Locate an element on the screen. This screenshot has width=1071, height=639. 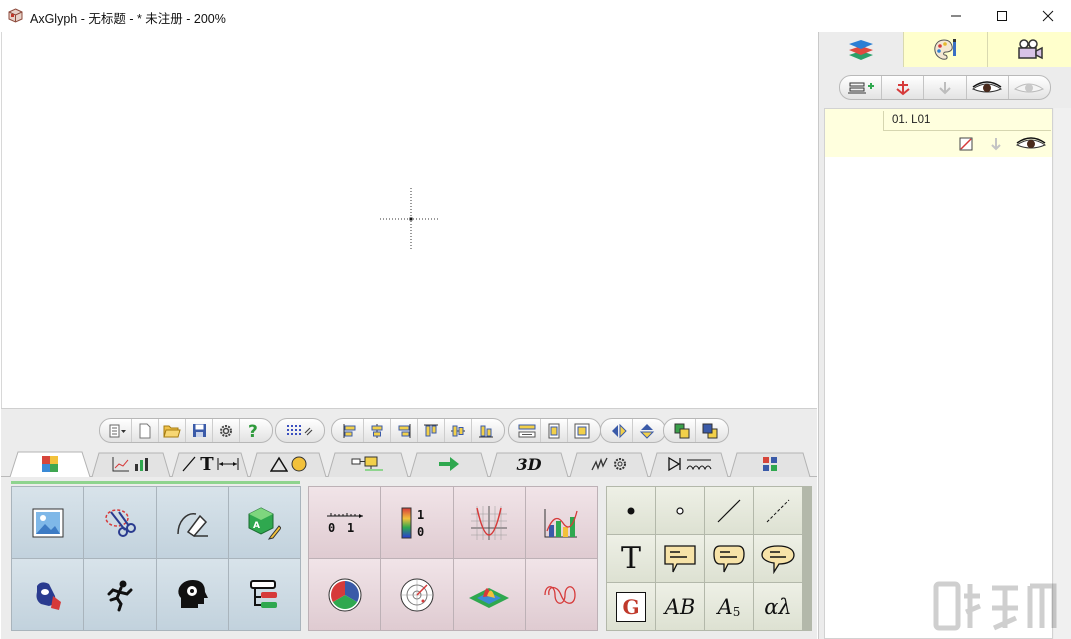
callout-rect-icon is located at coordinates (680, 558).